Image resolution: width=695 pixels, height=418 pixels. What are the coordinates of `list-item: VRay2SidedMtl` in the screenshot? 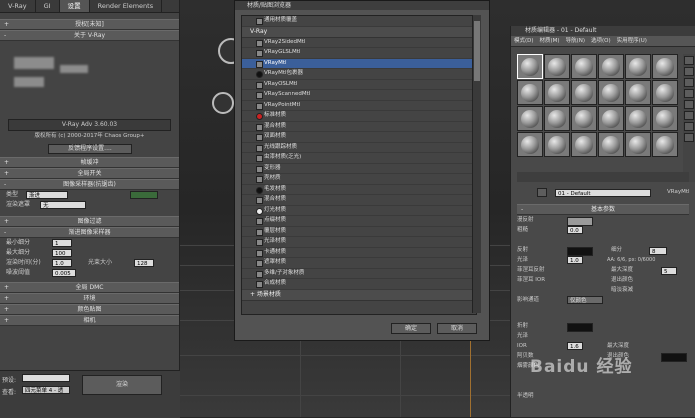 It's located at (359, 43).